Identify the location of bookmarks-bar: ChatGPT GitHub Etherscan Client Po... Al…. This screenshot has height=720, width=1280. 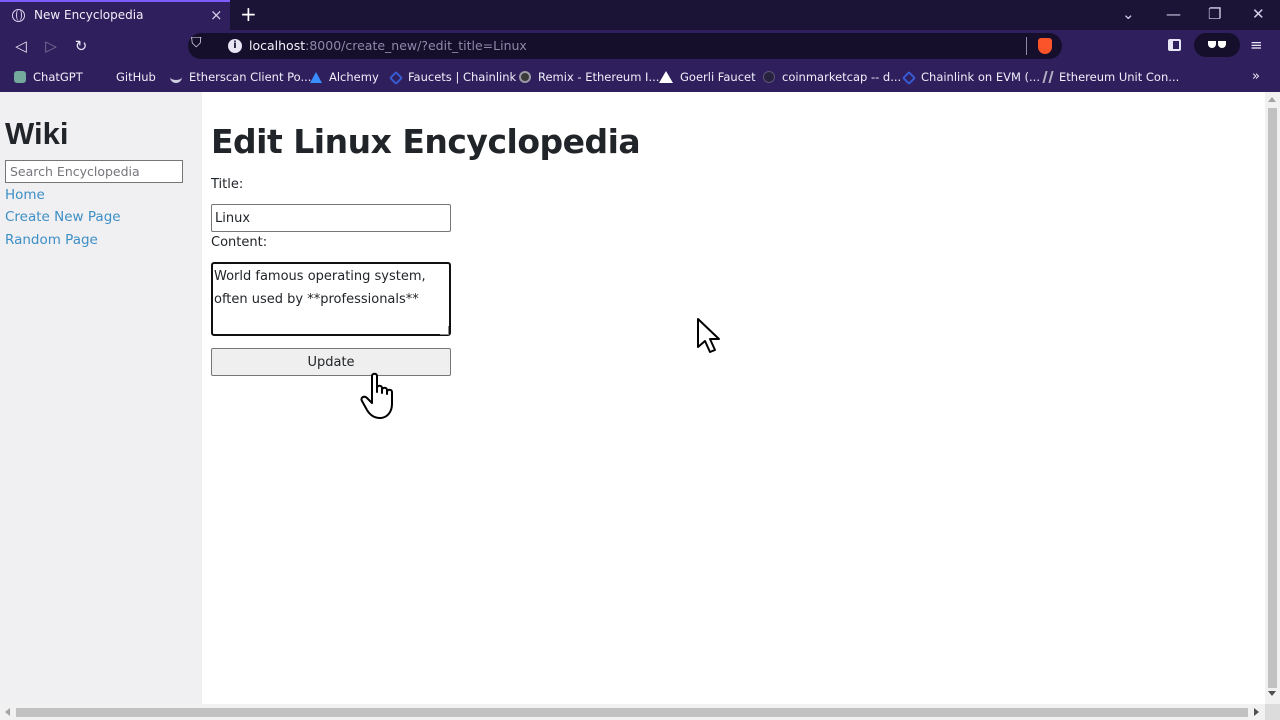
(640, 77).